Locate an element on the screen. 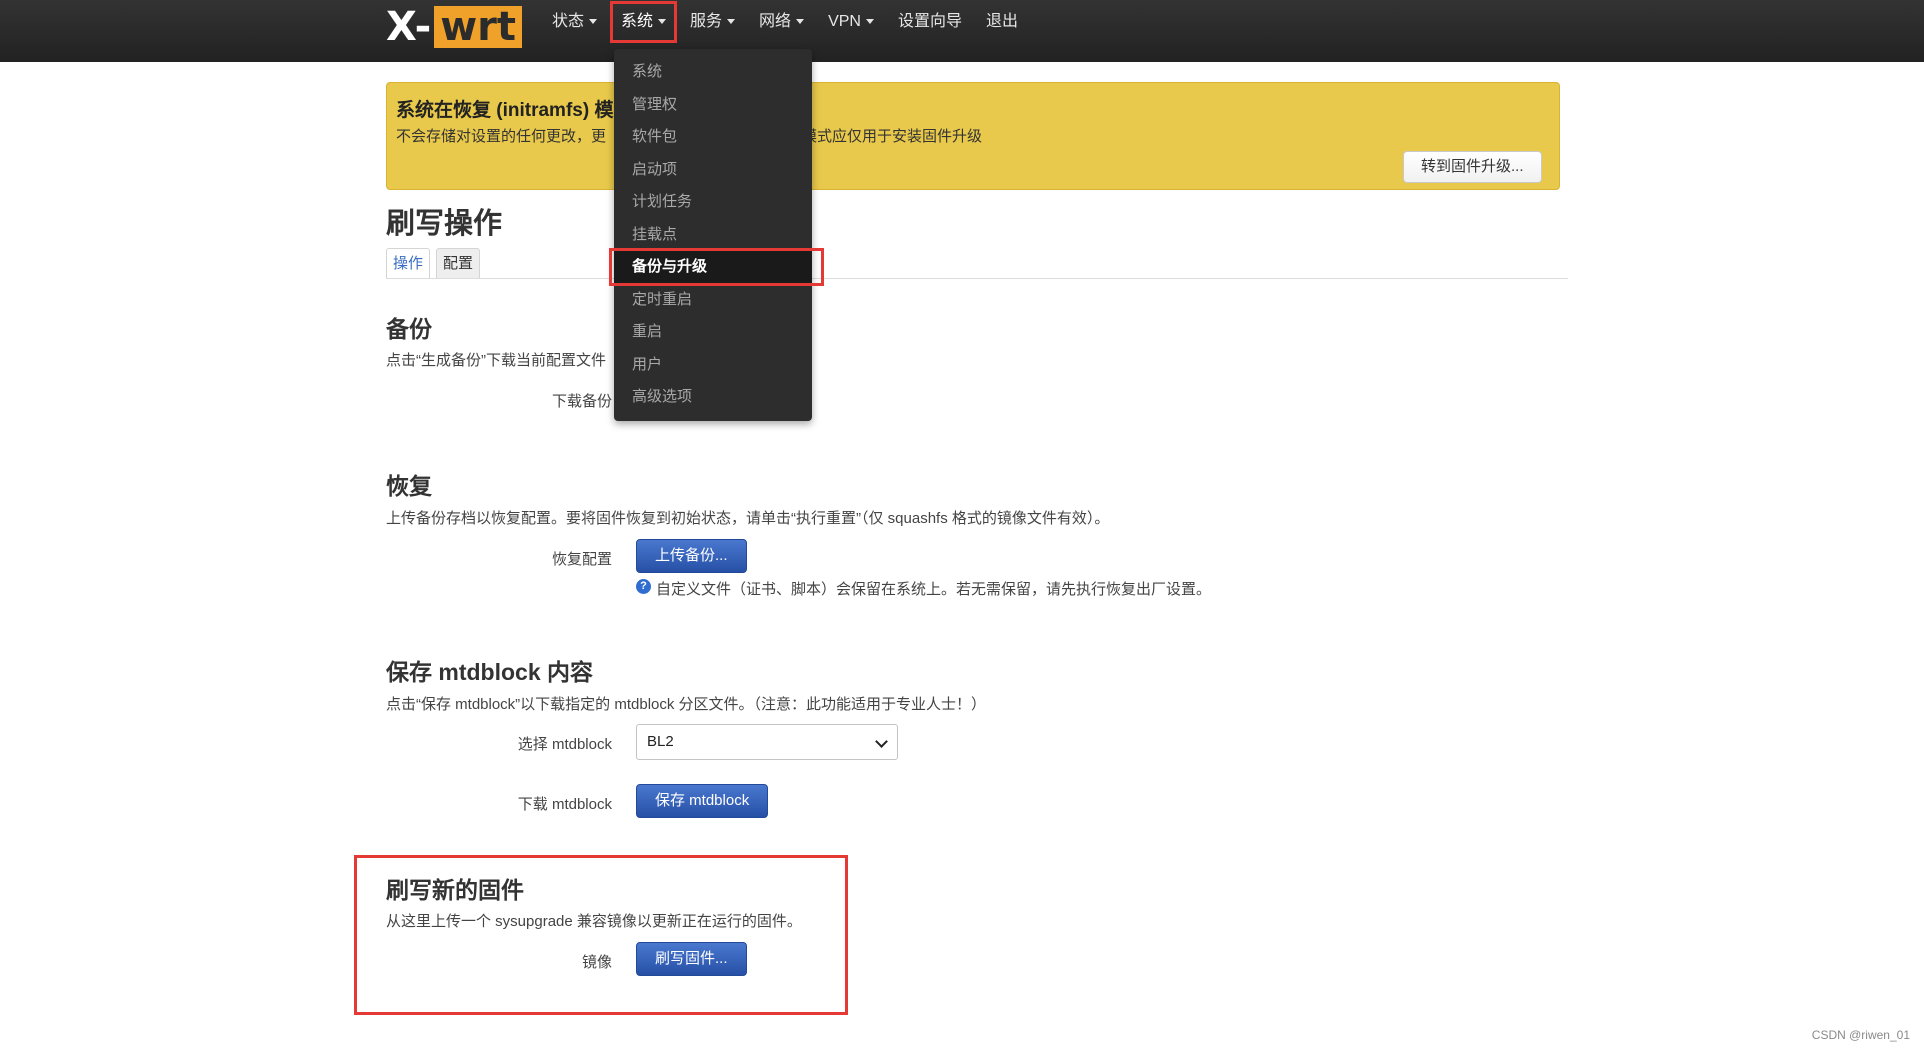 This screenshot has width=1924, height=1050. menu-item-mount-points: 挂载点 is located at coordinates (713, 235).